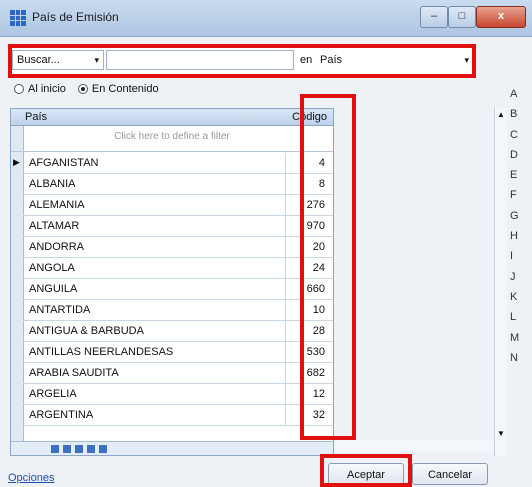  Describe the element at coordinates (86, 331) in the screenshot. I see `cell-pais: ANTIGUA & BARBUDA` at that location.